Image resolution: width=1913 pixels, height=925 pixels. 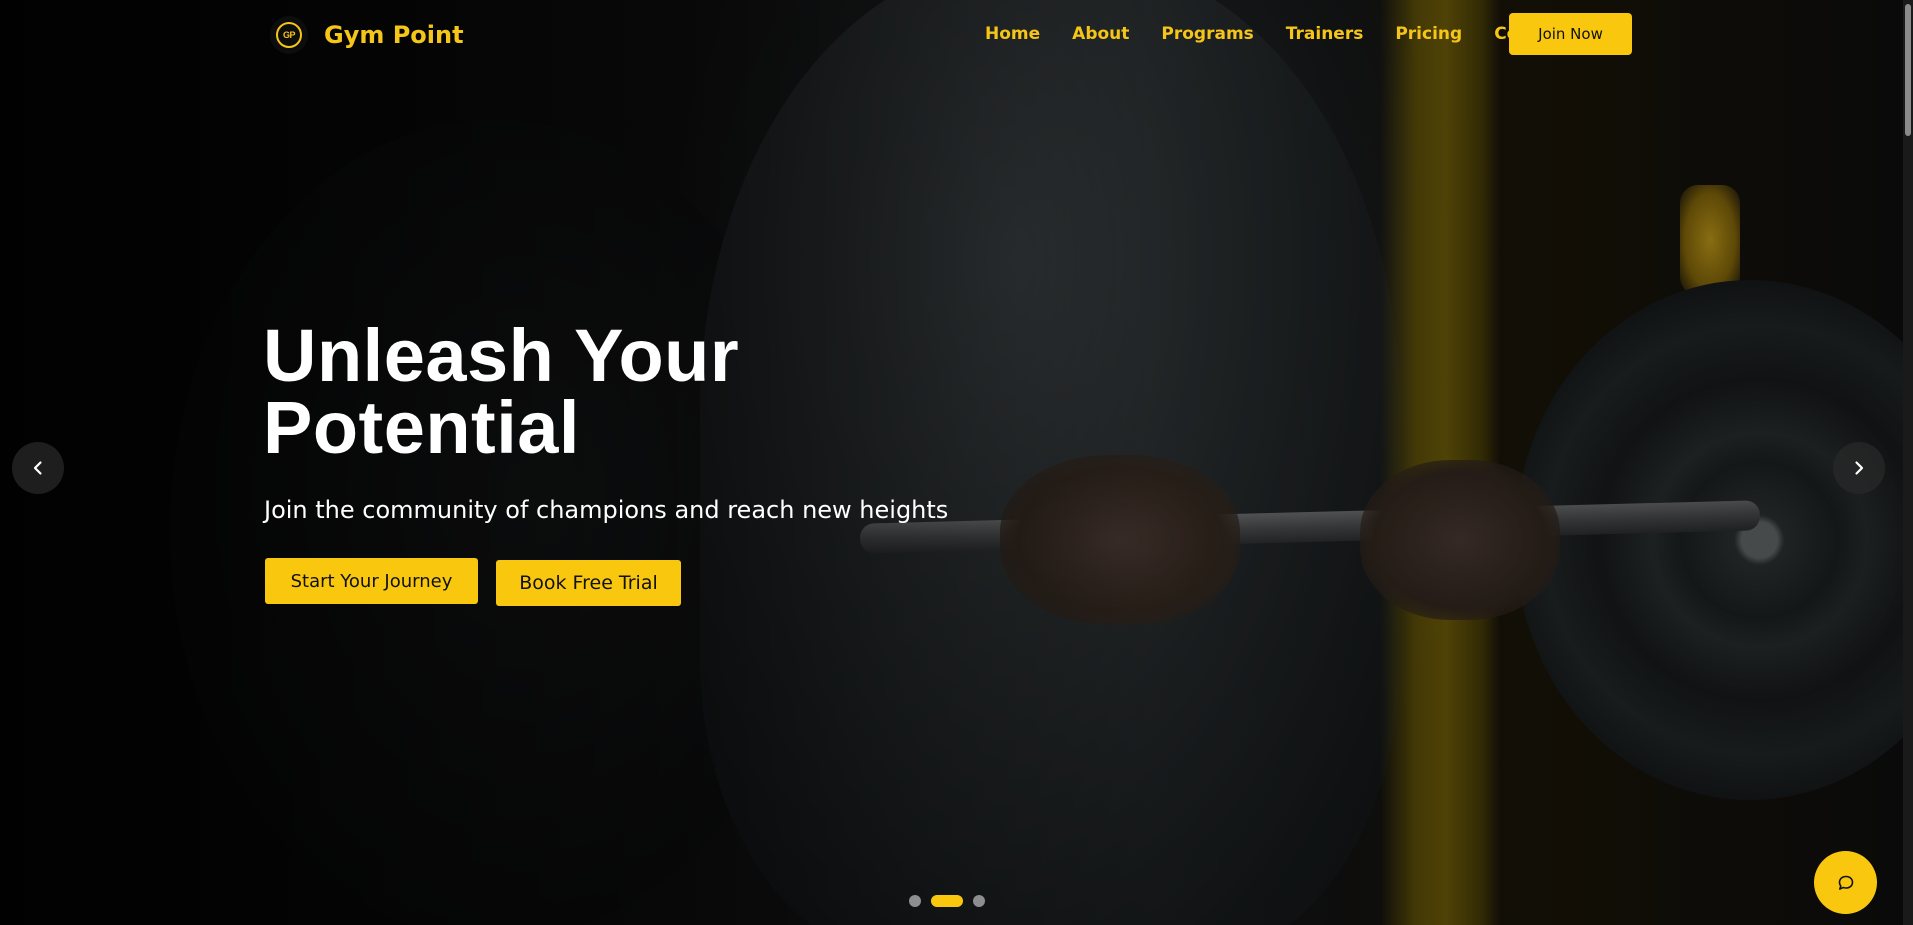 I want to click on hero-title: Unleash Your Potential, so click(x=613, y=392).